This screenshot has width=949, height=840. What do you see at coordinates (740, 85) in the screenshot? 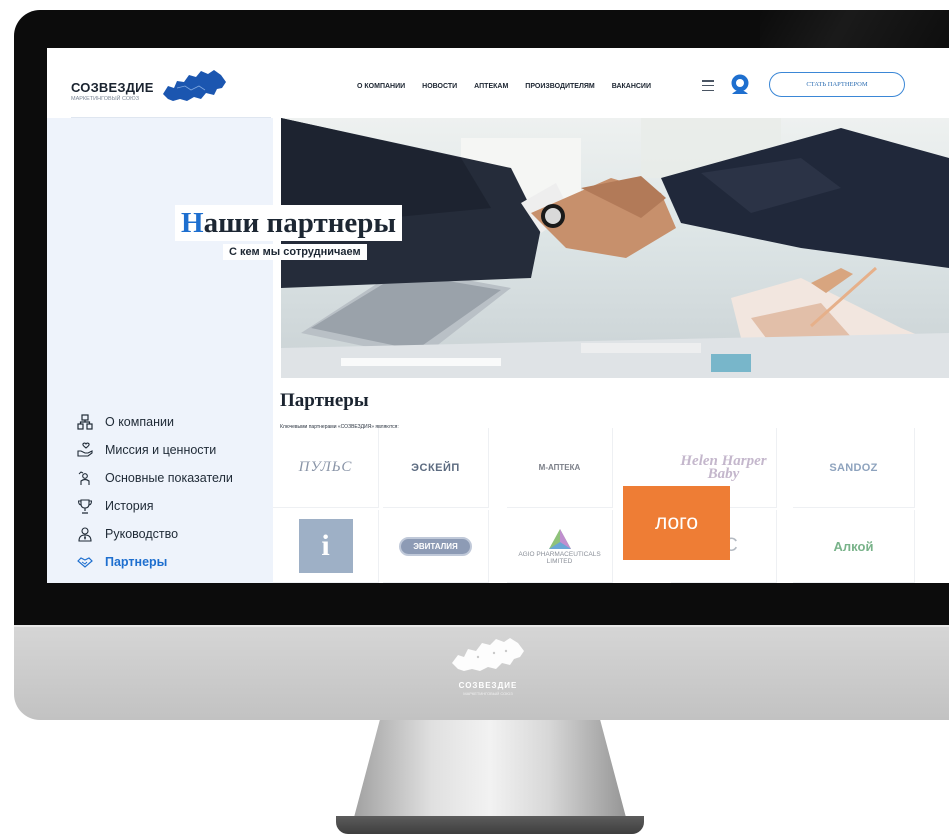
I see `user-icon` at bounding box center [740, 85].